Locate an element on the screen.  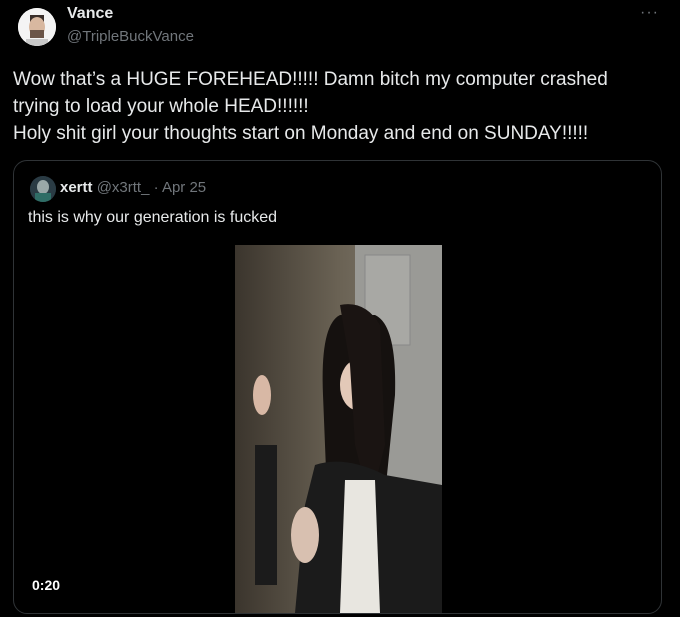
quoted-avatar-image is located at coordinates (43, 189).